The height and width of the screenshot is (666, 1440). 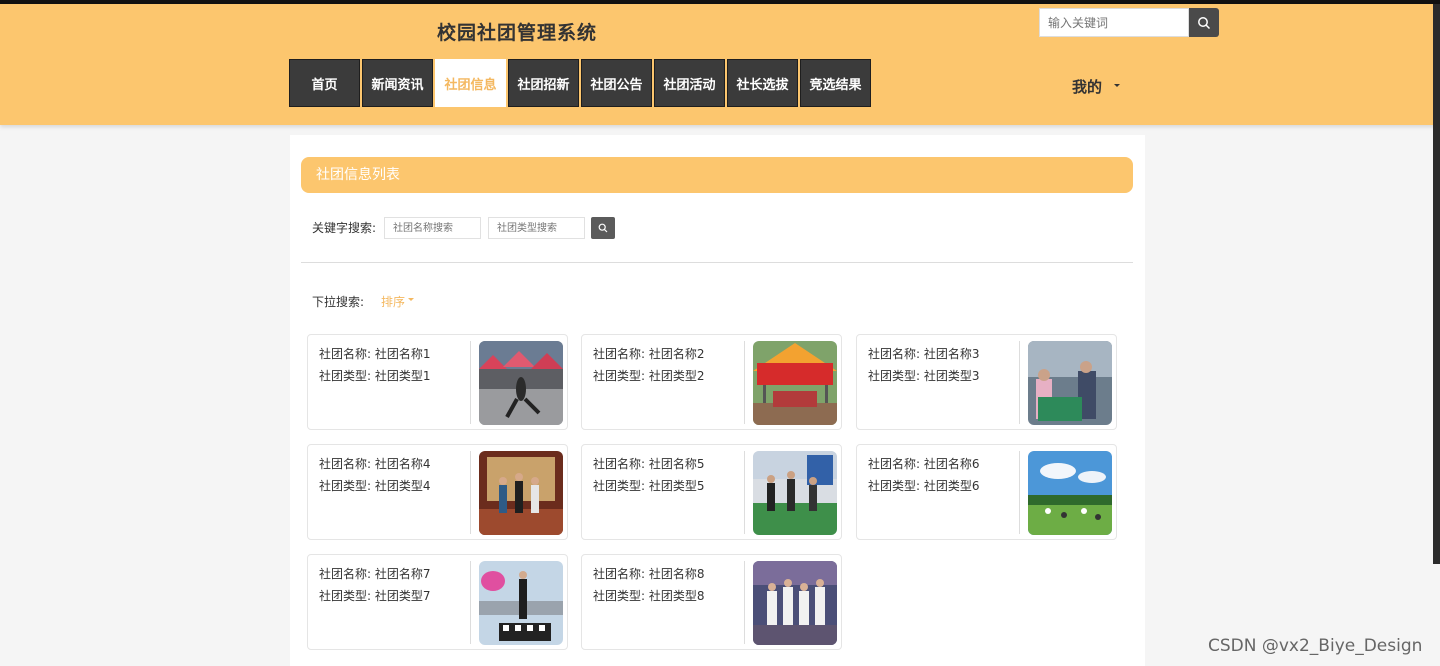 I want to click on club-name: 社团名称: 社团名称3, so click(x=924, y=354).